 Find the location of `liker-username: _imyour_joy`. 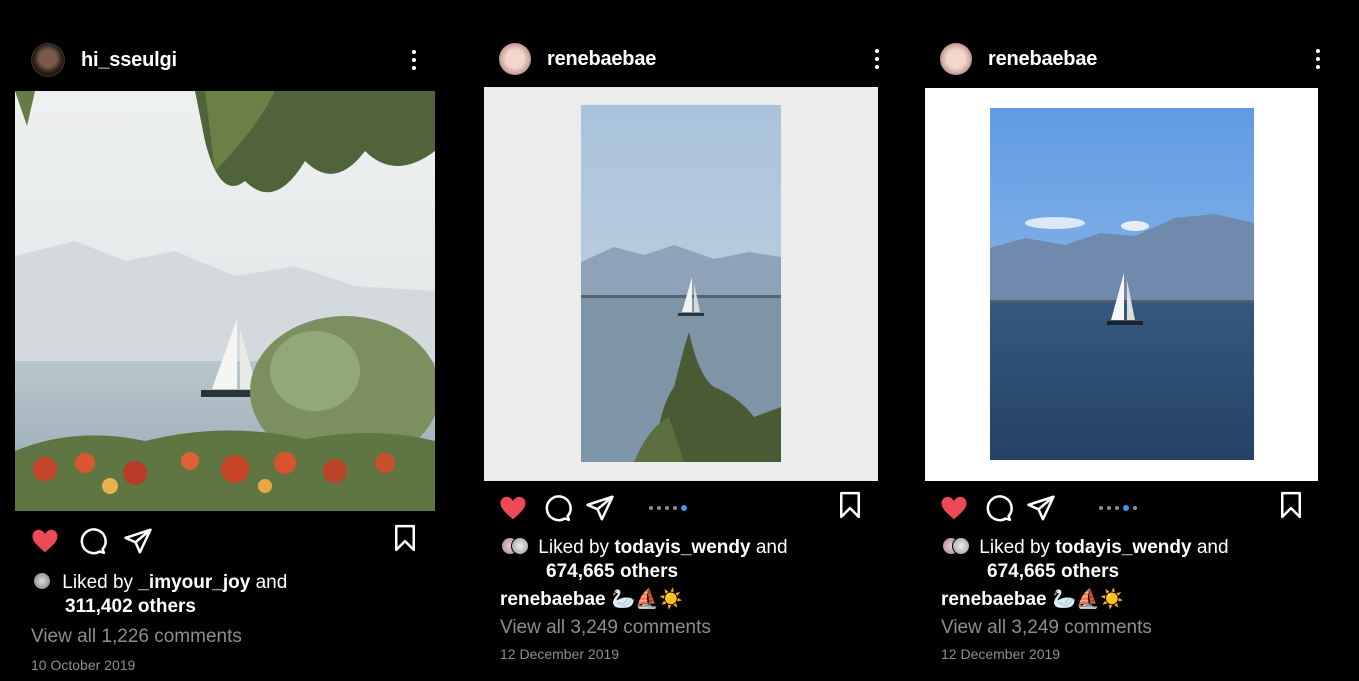

liker-username: _imyour_joy is located at coordinates (194, 582).